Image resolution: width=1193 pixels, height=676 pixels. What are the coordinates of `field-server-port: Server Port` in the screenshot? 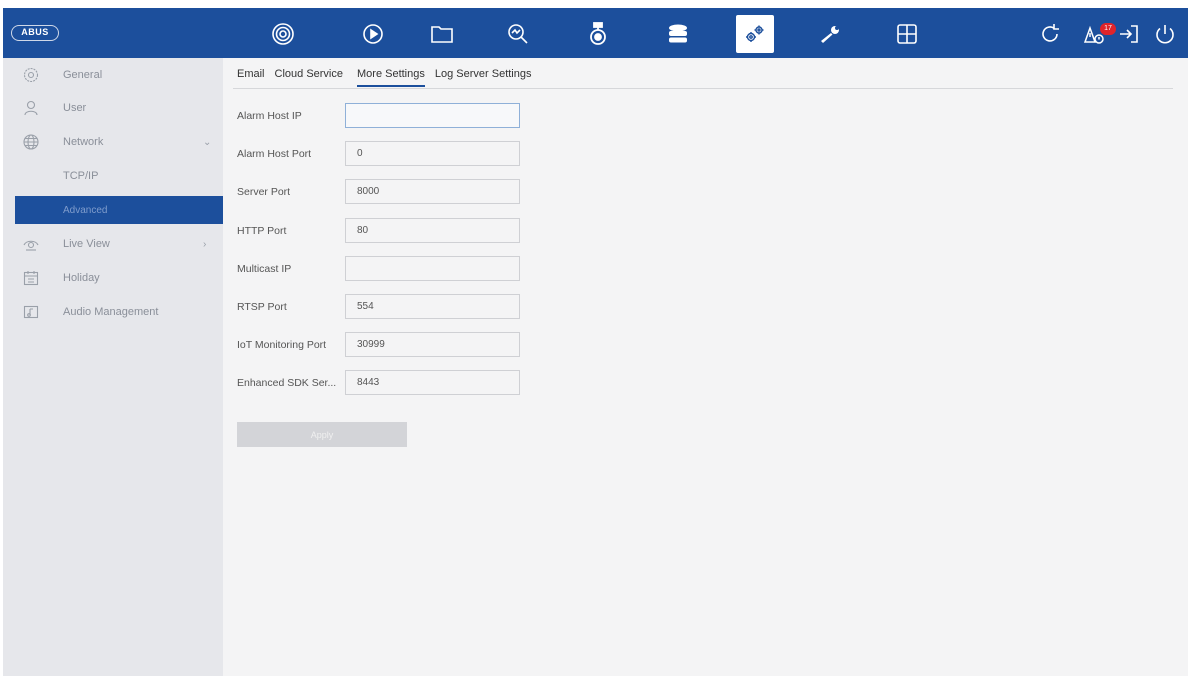 It's located at (387, 192).